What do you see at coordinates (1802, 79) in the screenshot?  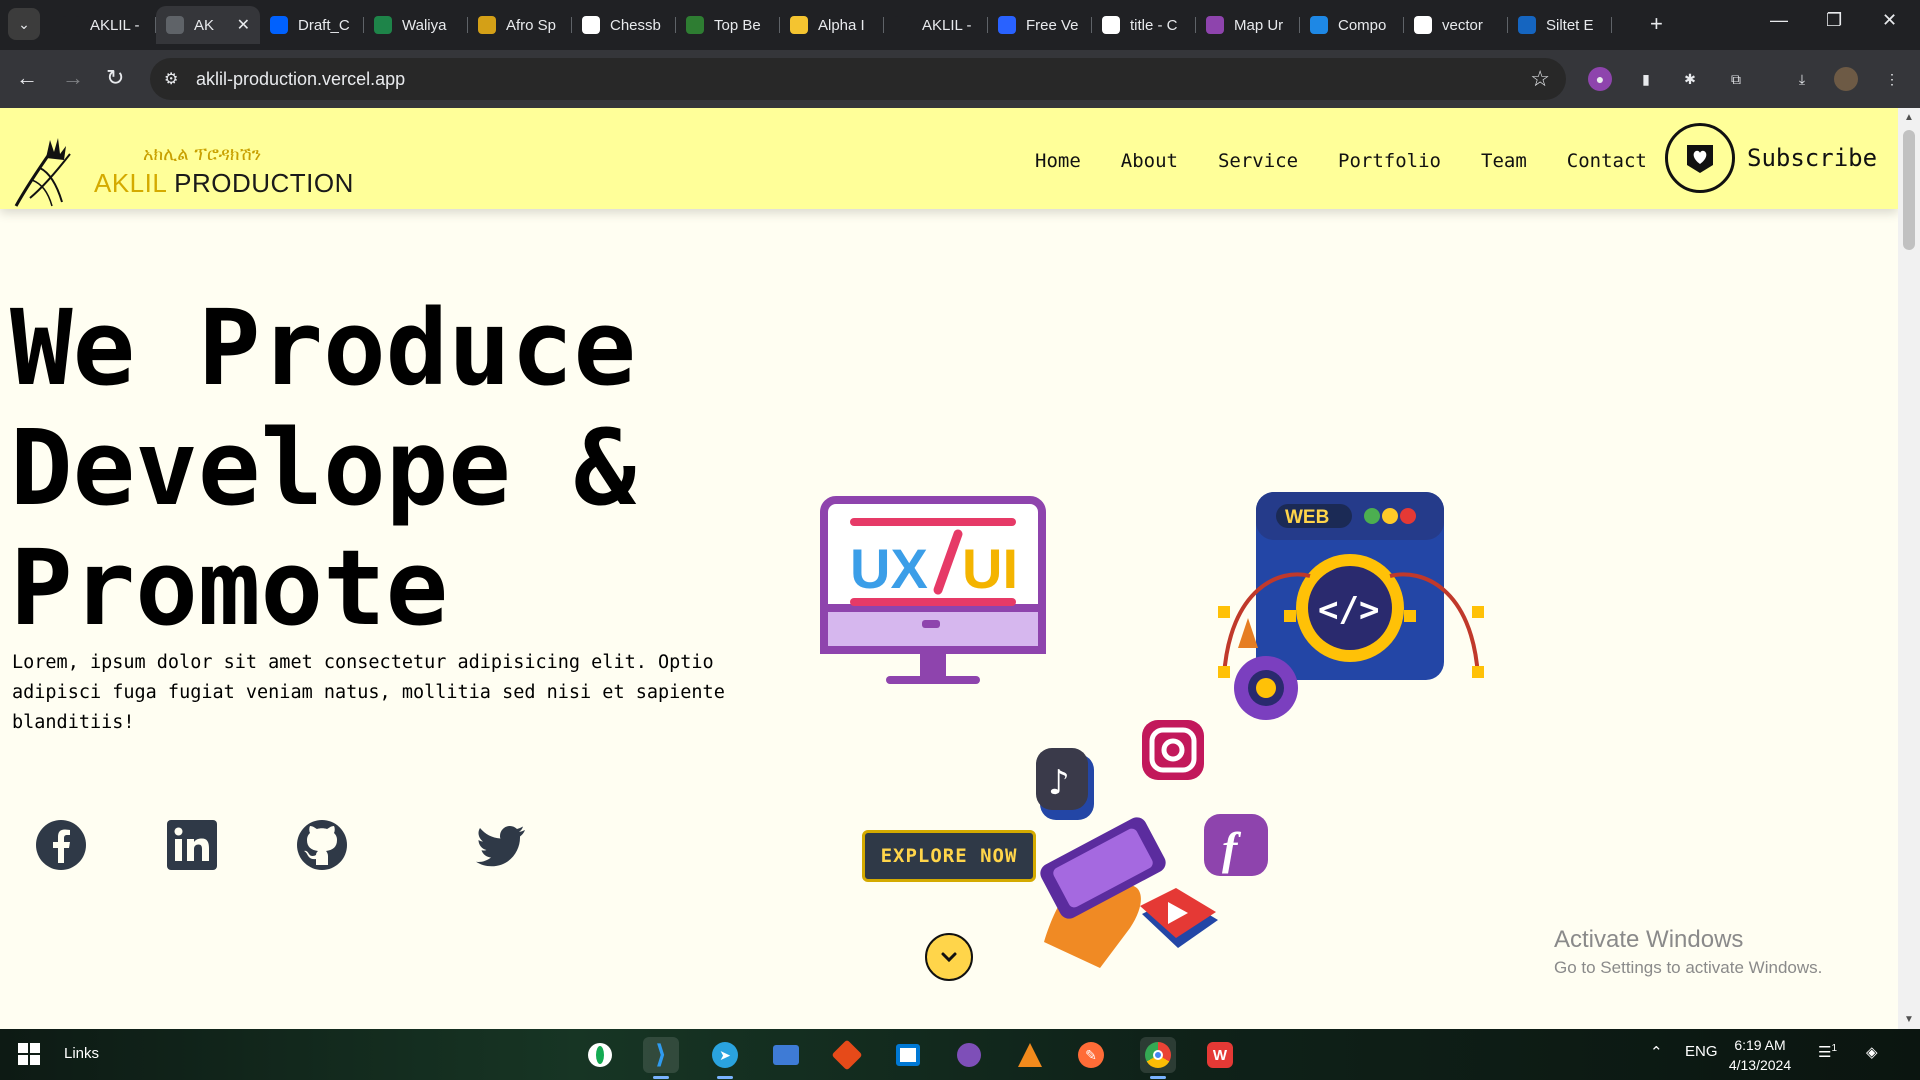 I see `download-icon: ⤓` at bounding box center [1802, 79].